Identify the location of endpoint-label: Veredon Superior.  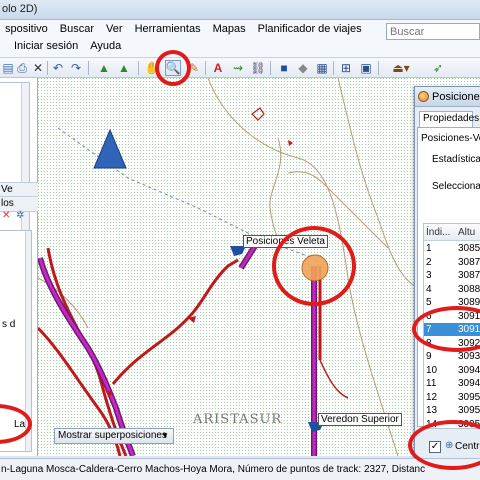
(360, 419).